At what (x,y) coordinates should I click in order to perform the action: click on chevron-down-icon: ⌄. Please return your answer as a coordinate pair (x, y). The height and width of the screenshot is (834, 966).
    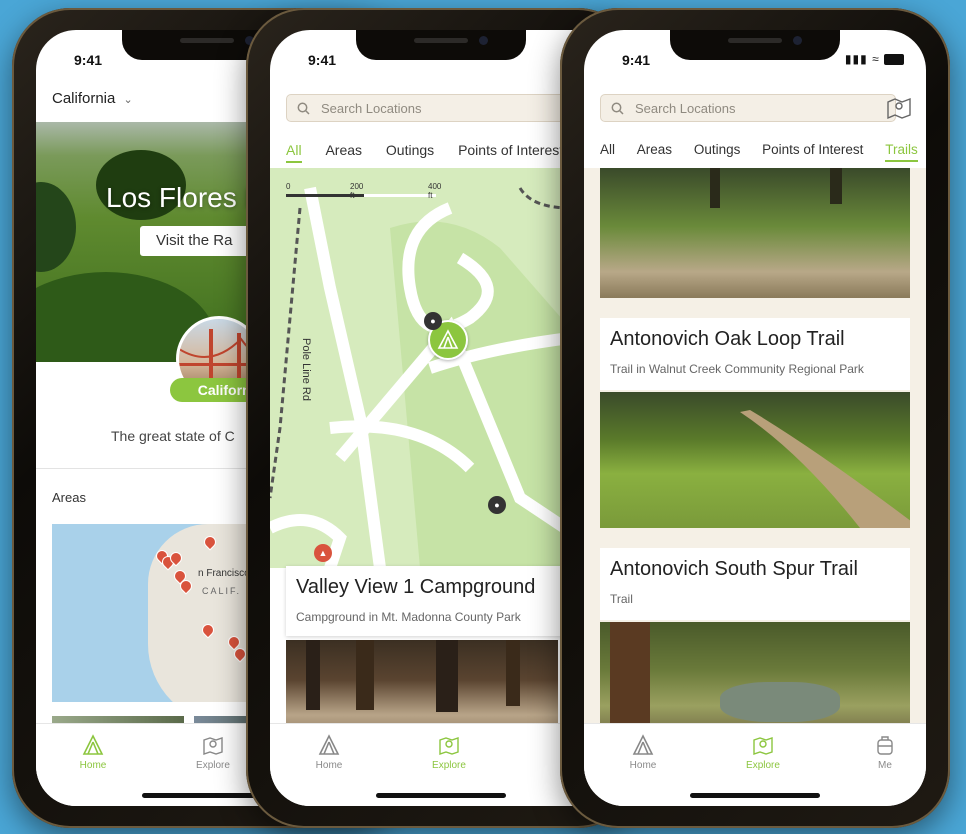
    Looking at the image, I should click on (128, 100).